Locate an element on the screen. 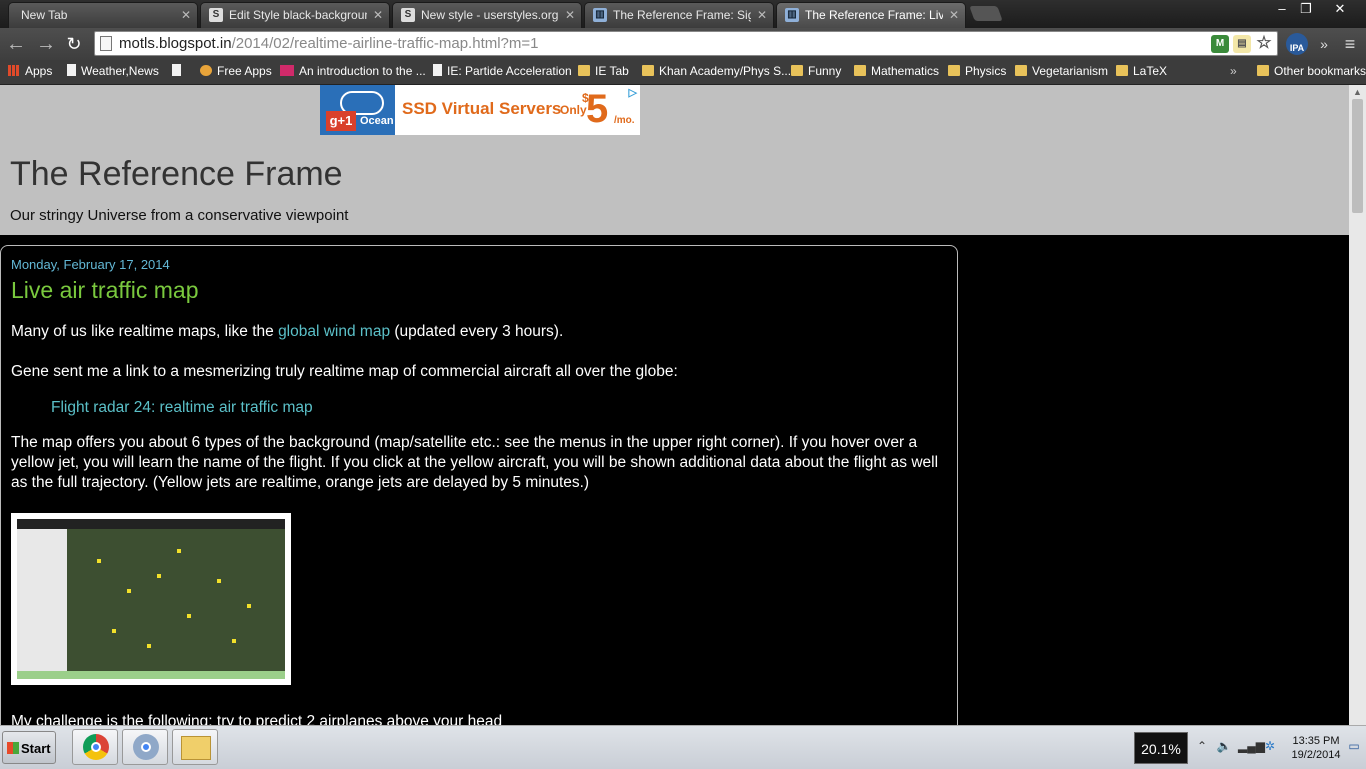 The height and width of the screenshot is (769, 1366). menu-icon: ≡ is located at coordinates (1350, 44).